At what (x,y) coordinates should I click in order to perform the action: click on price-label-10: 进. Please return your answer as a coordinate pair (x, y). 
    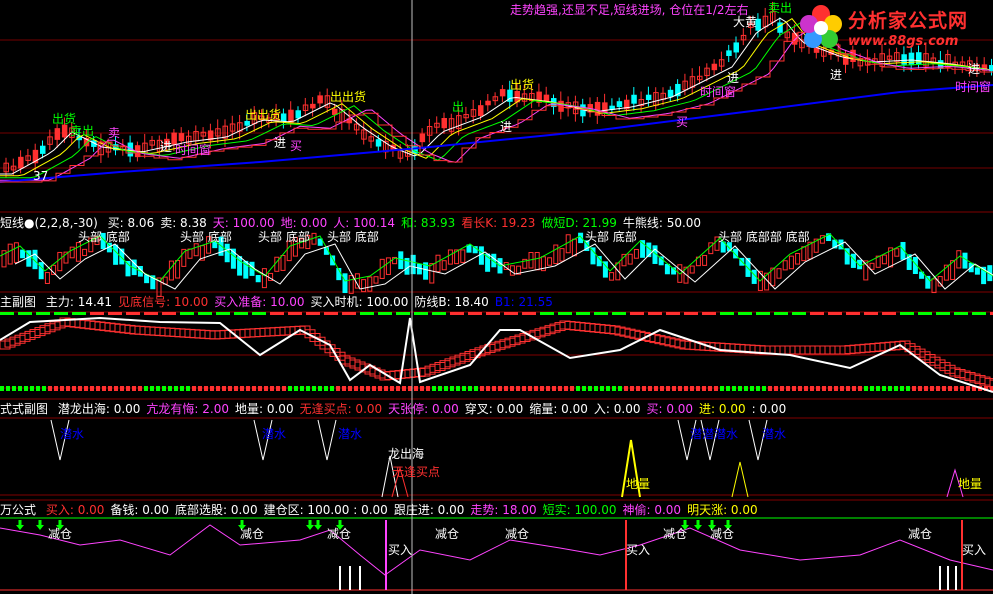
    Looking at the image, I should click on (733, 78).